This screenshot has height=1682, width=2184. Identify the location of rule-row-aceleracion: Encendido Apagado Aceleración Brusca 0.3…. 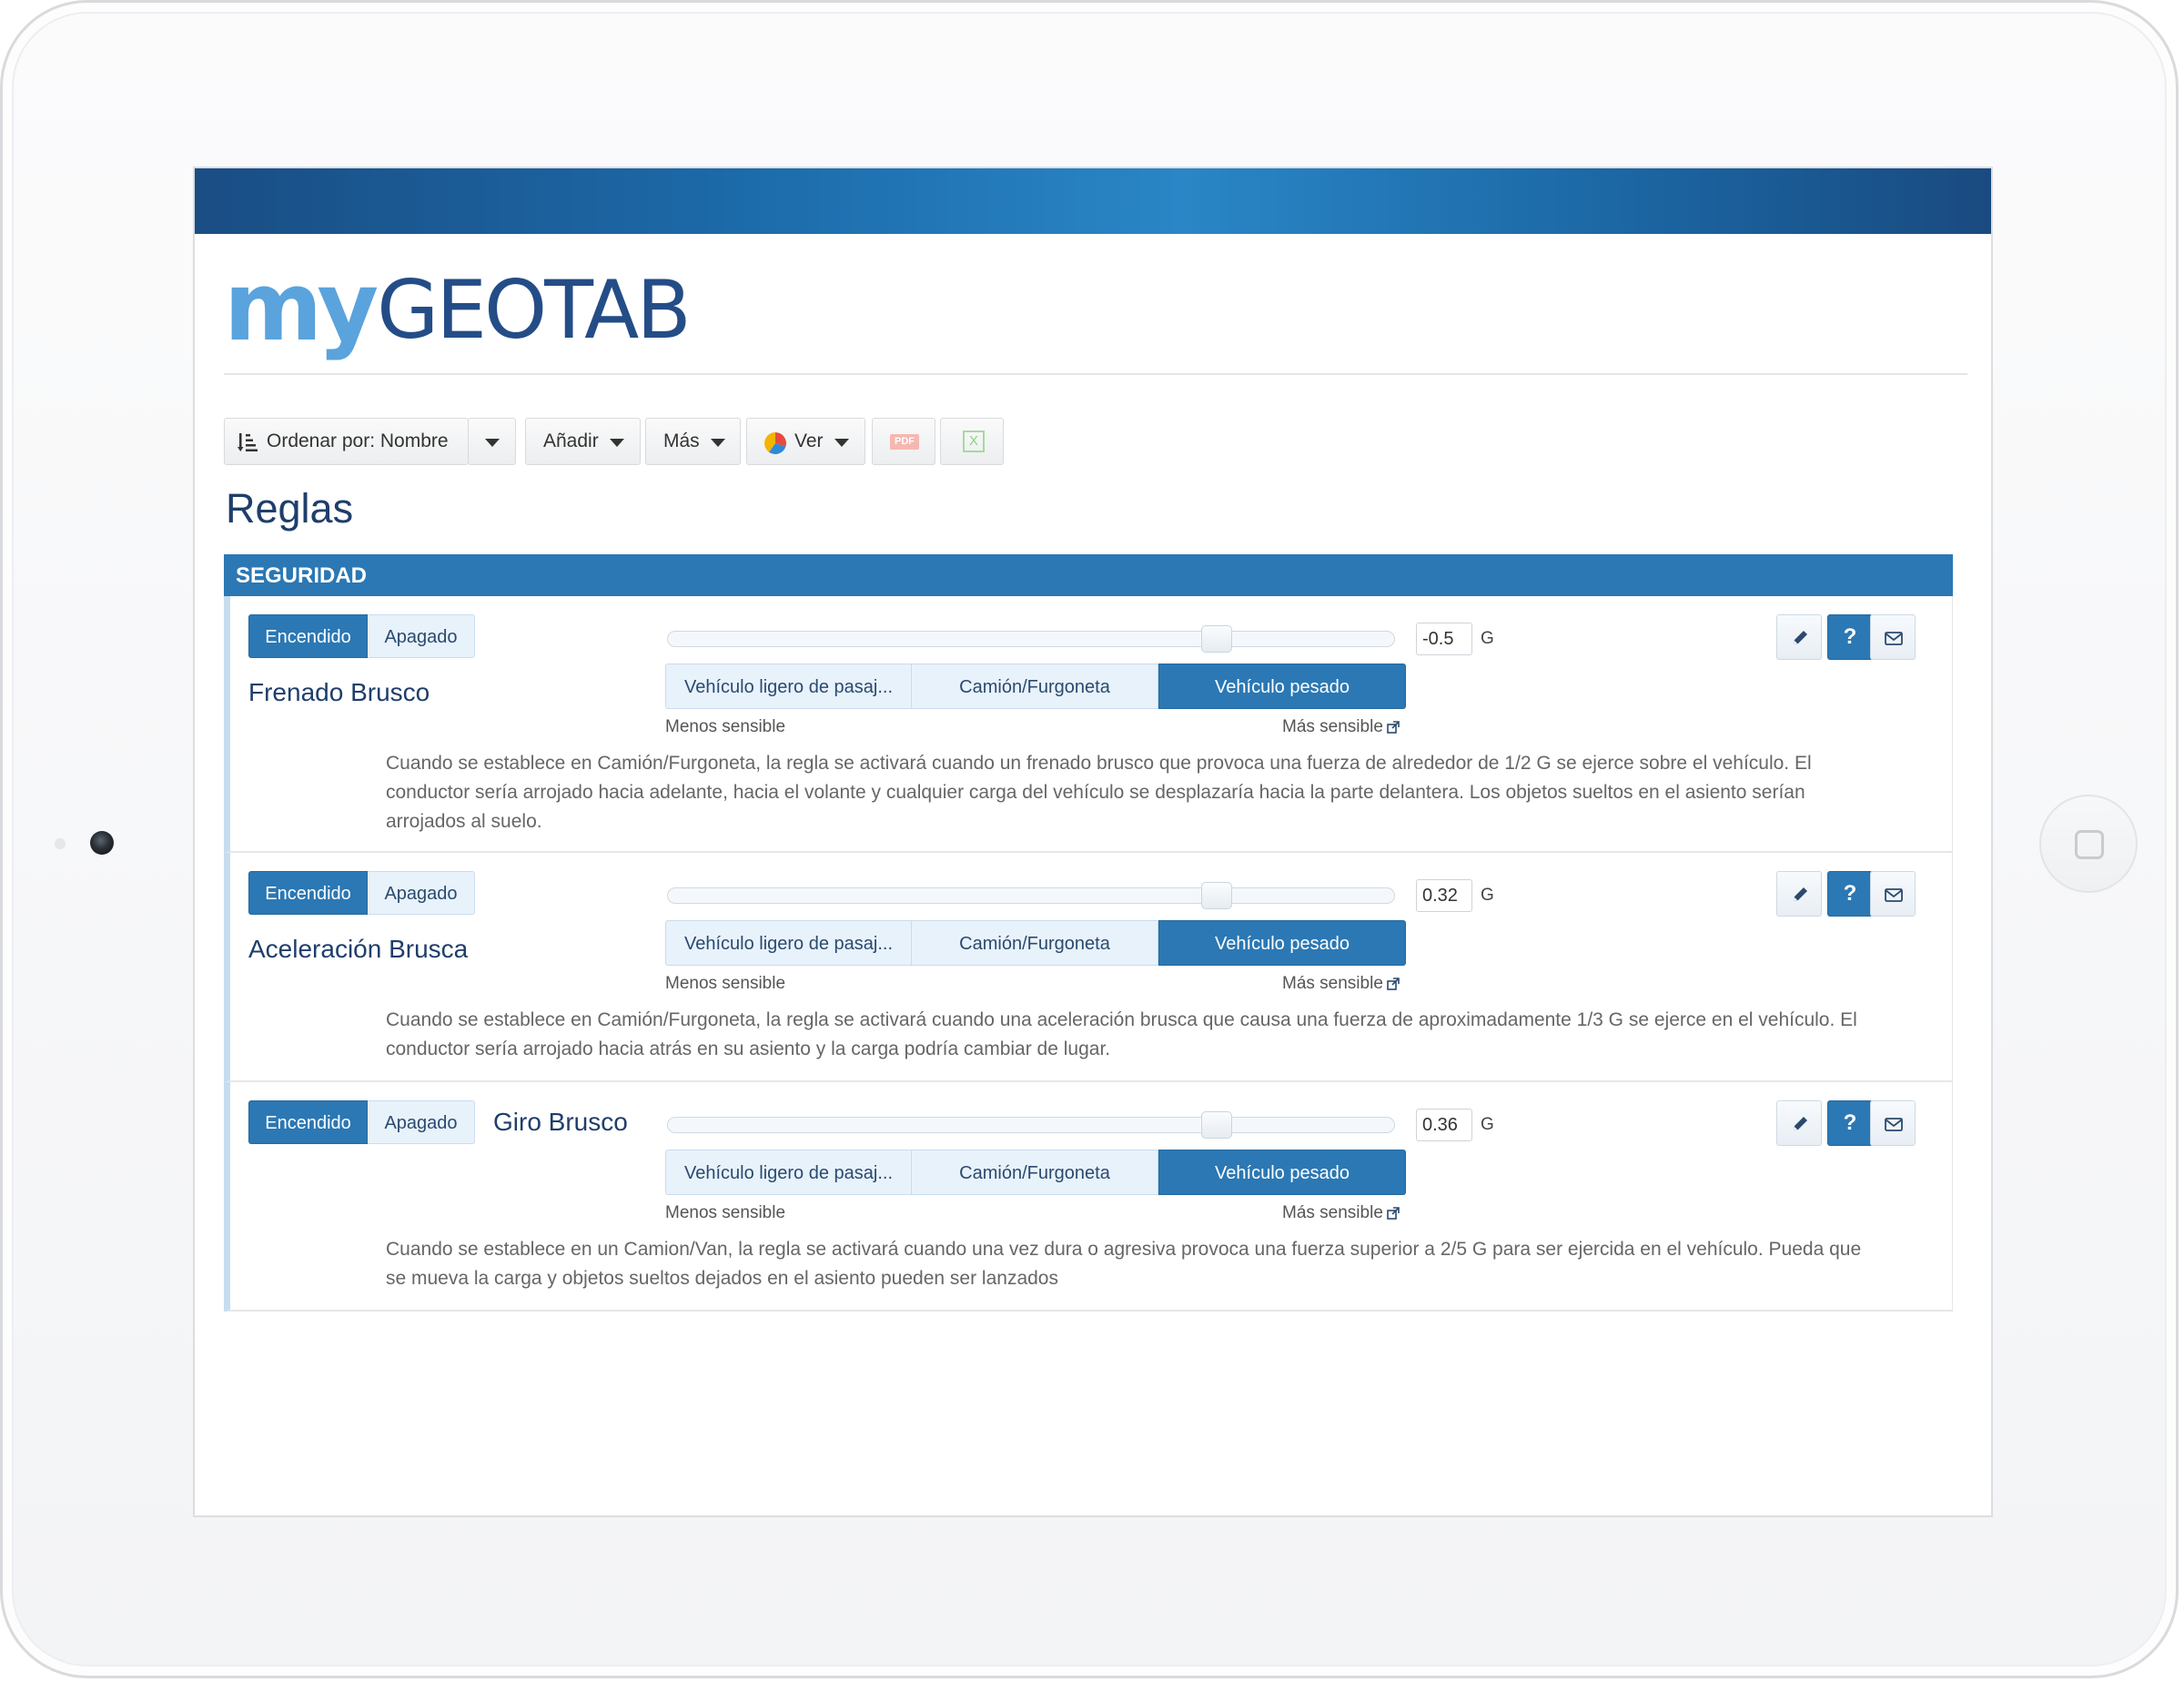
(1088, 967).